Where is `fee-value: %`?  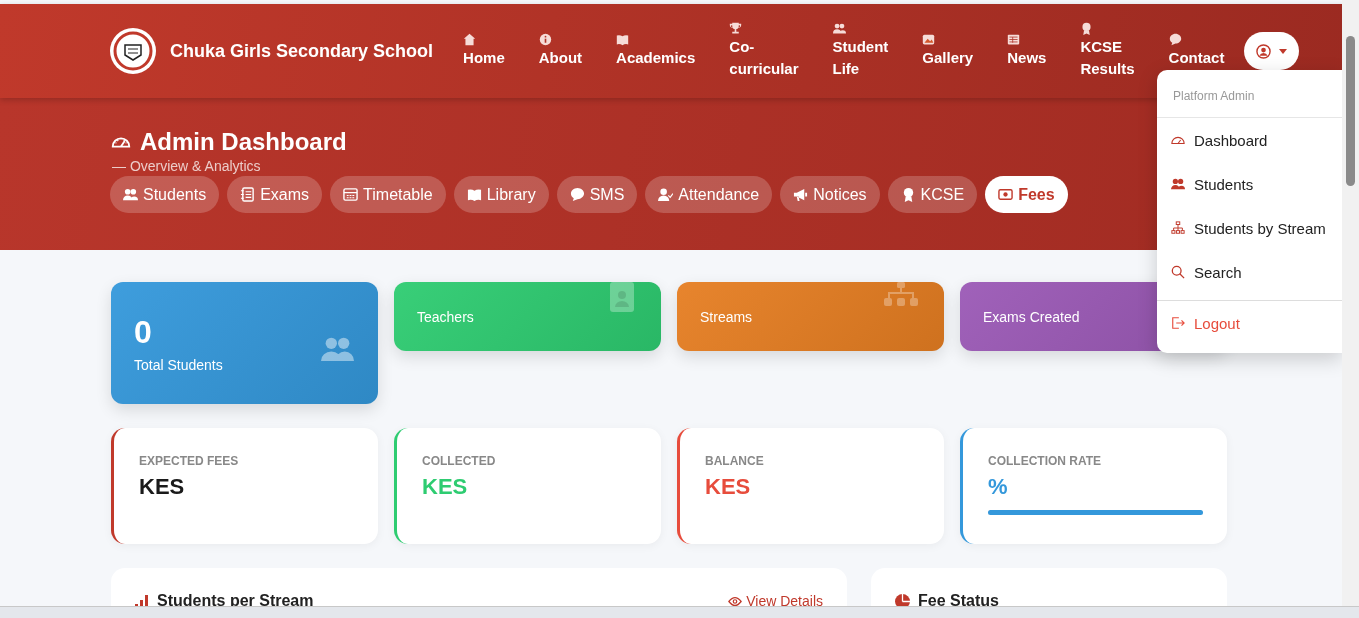
fee-value: % is located at coordinates (998, 487).